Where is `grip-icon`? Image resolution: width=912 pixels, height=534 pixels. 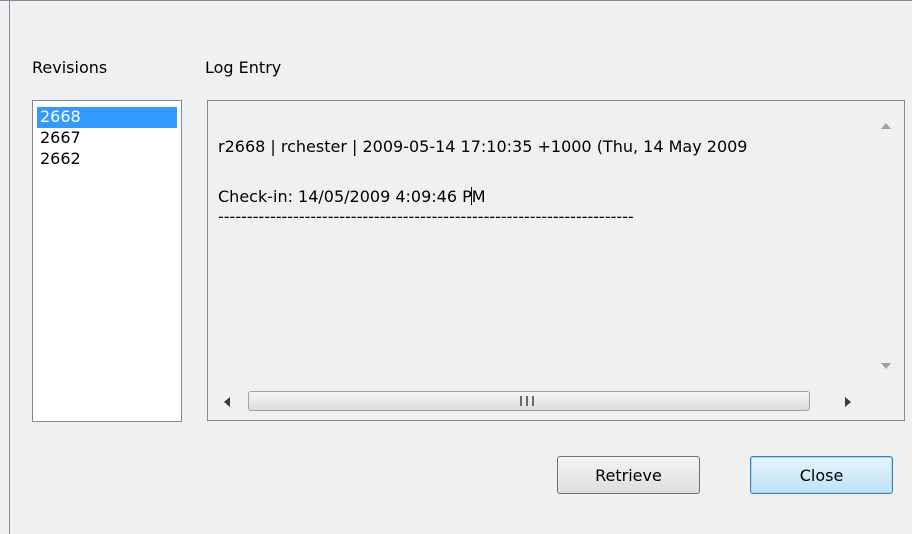 grip-icon is located at coordinates (527, 401).